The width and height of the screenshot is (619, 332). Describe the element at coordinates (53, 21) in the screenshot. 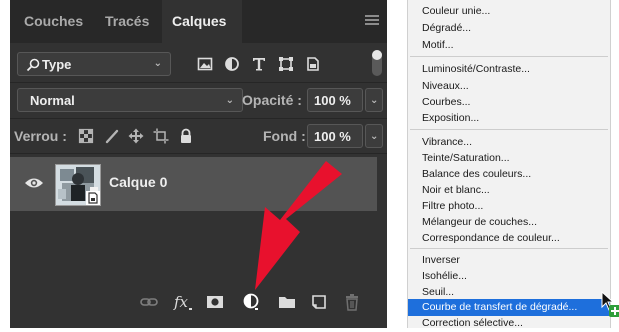

I see `tab-channels: Couches` at that location.